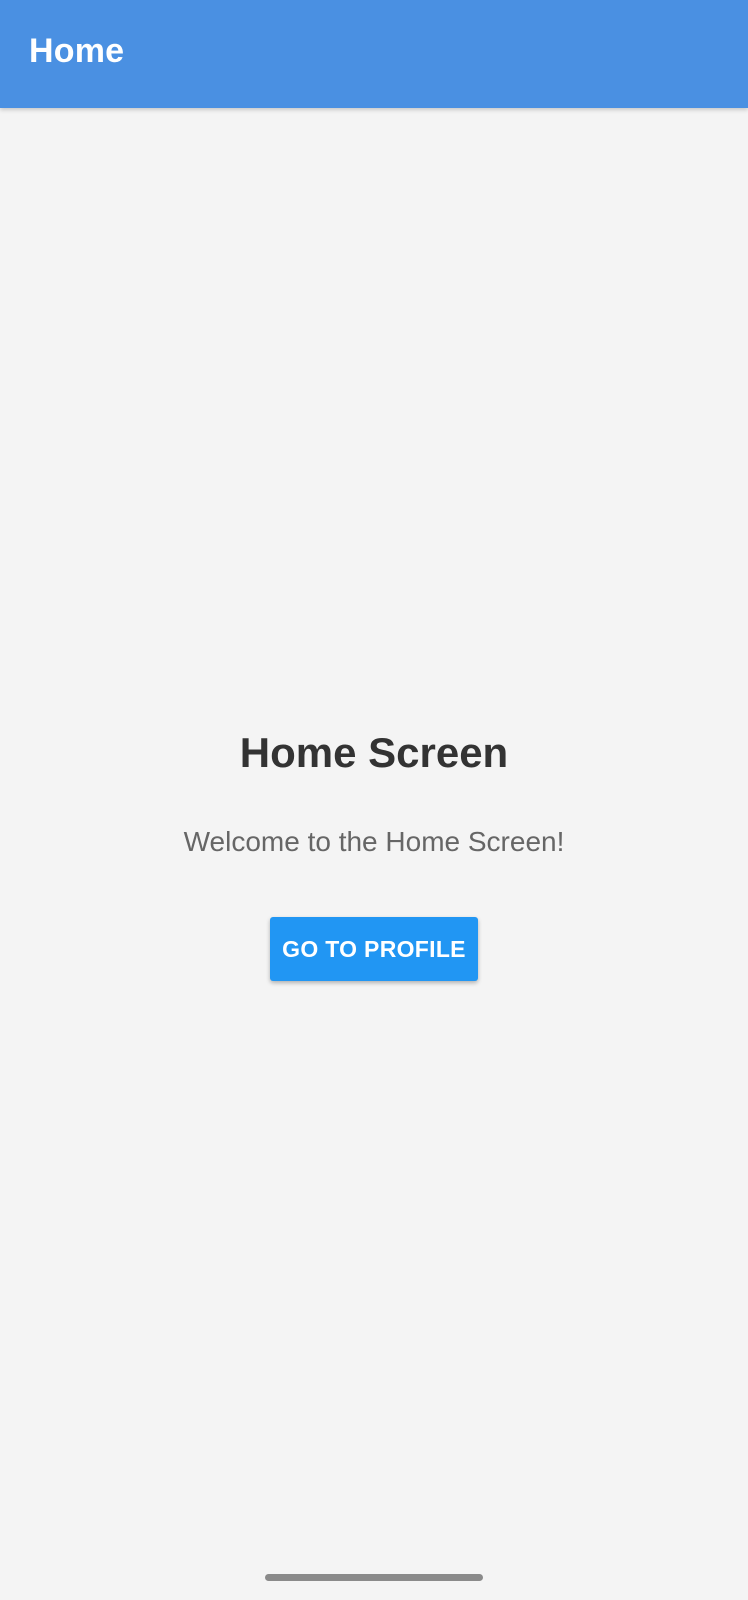 The image size is (748, 1600). What do you see at coordinates (77, 50) in the screenshot?
I see `app-bar-title: Home` at bounding box center [77, 50].